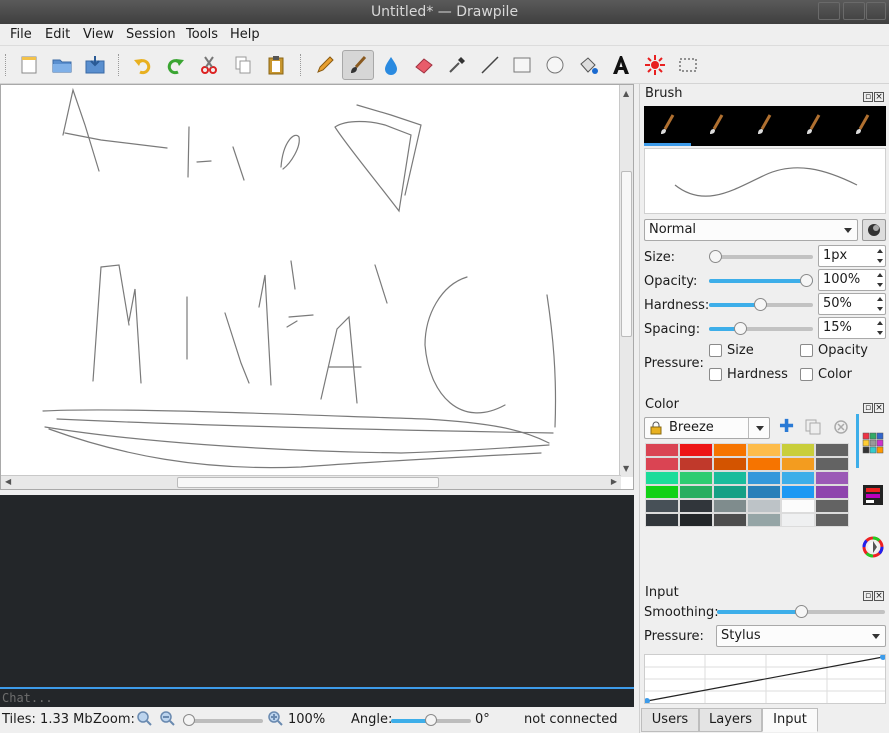 This screenshot has width=889, height=733. What do you see at coordinates (431, 720) in the screenshot?
I see `angle-slider-handle` at bounding box center [431, 720].